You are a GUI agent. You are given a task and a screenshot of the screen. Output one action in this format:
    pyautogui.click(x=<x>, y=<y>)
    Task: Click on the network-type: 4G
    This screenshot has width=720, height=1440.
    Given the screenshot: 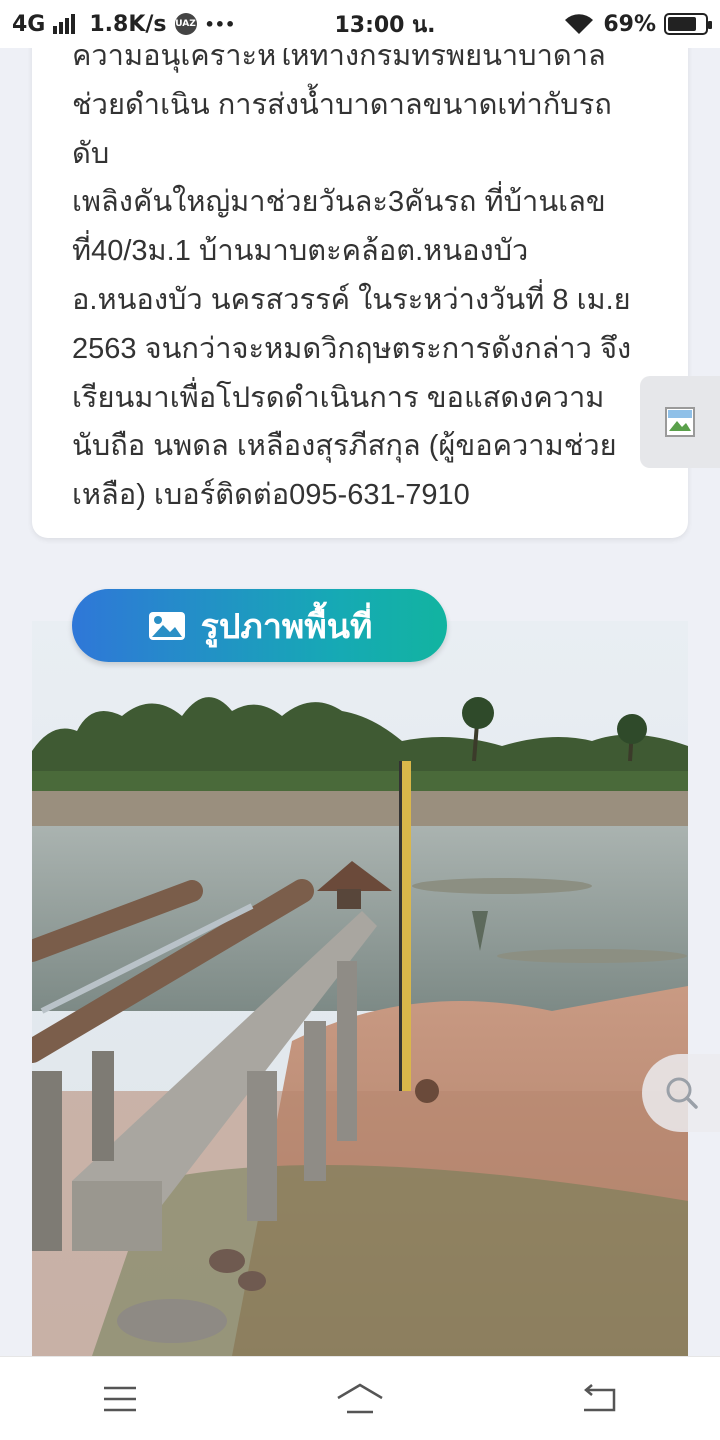 What is the action you would take?
    pyautogui.click(x=29, y=24)
    